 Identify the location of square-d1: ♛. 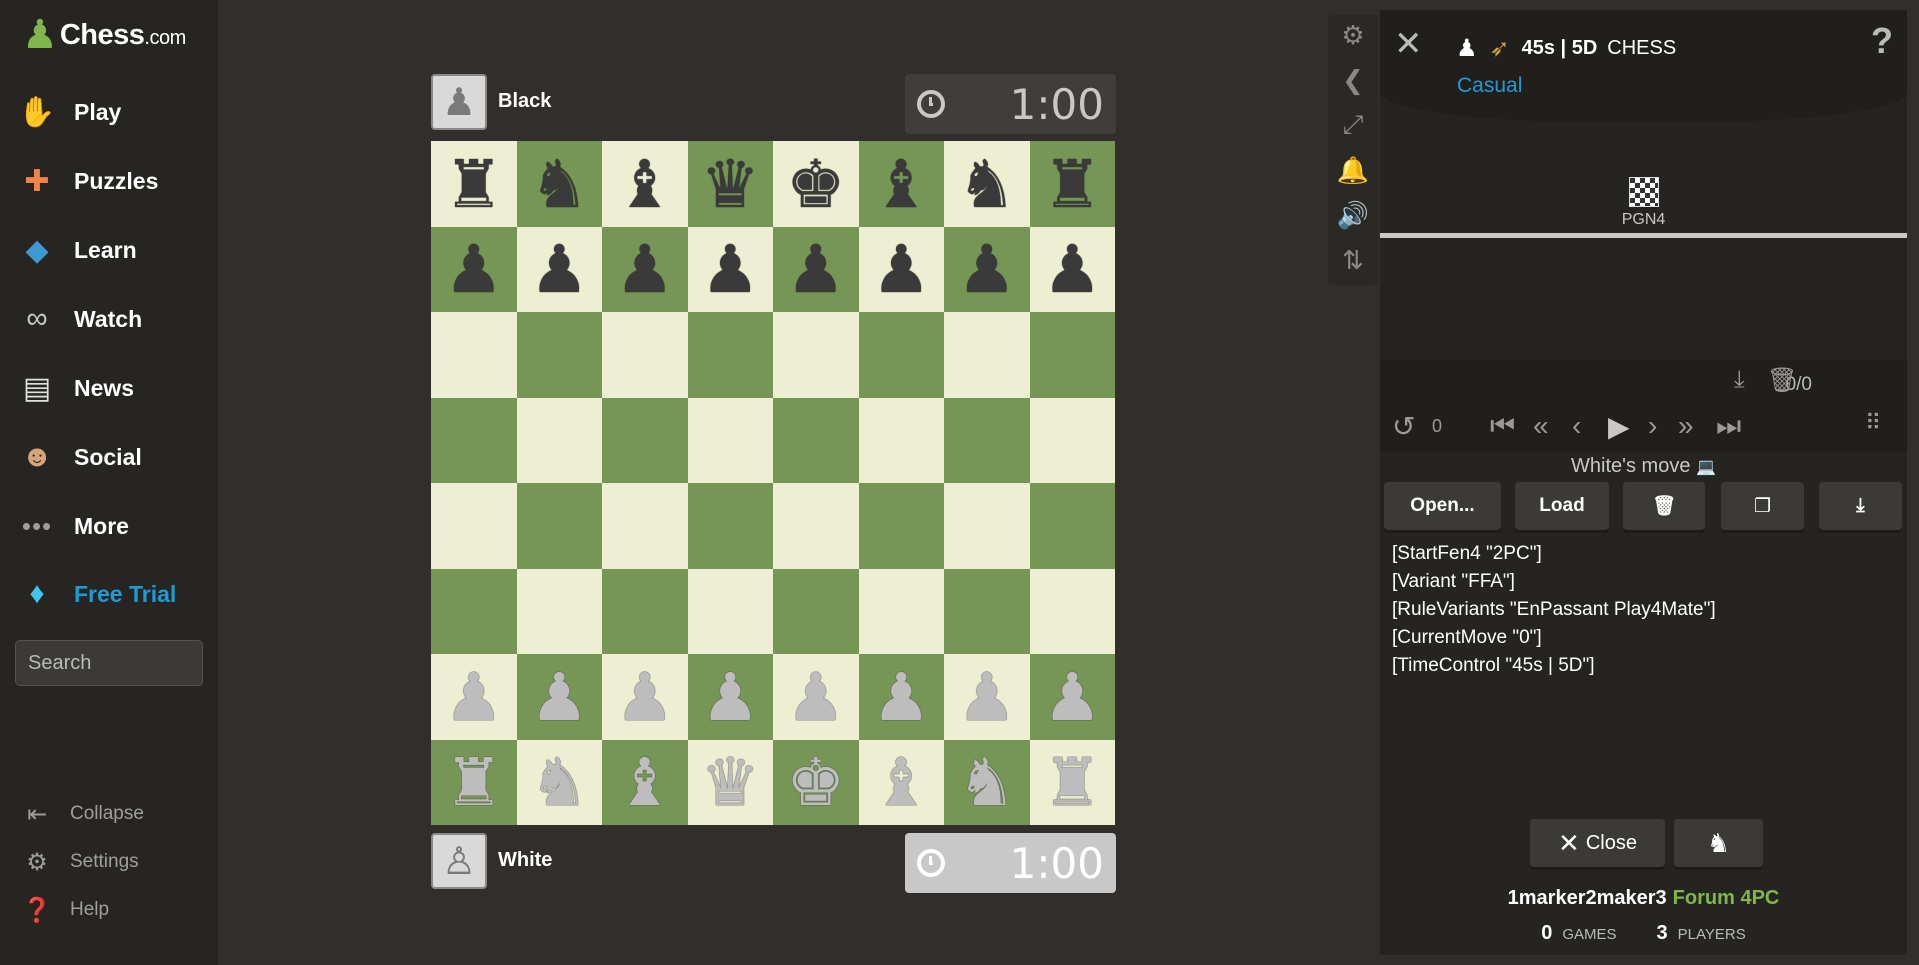
(730, 782).